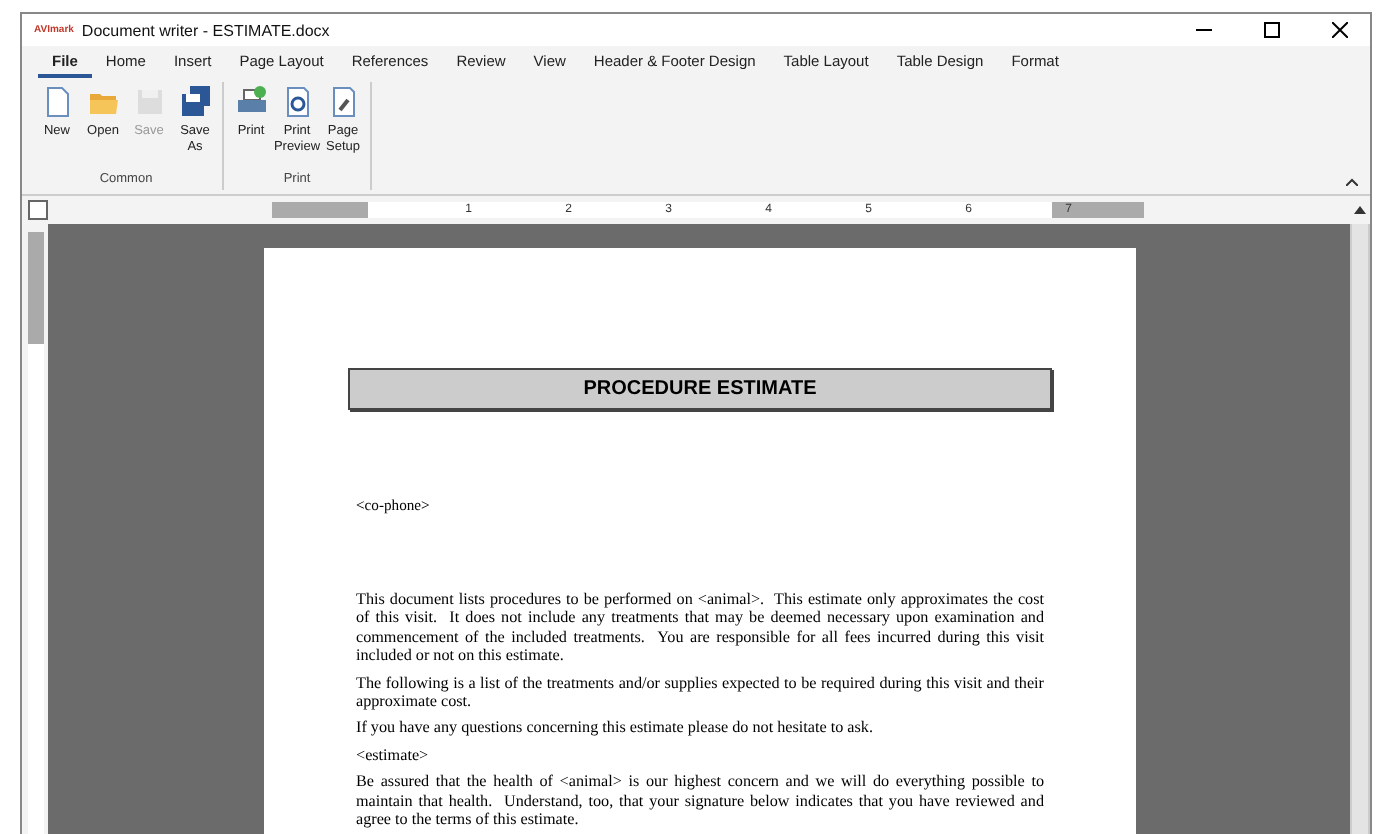  I want to click on up-arrow-icon, so click(1360, 210).